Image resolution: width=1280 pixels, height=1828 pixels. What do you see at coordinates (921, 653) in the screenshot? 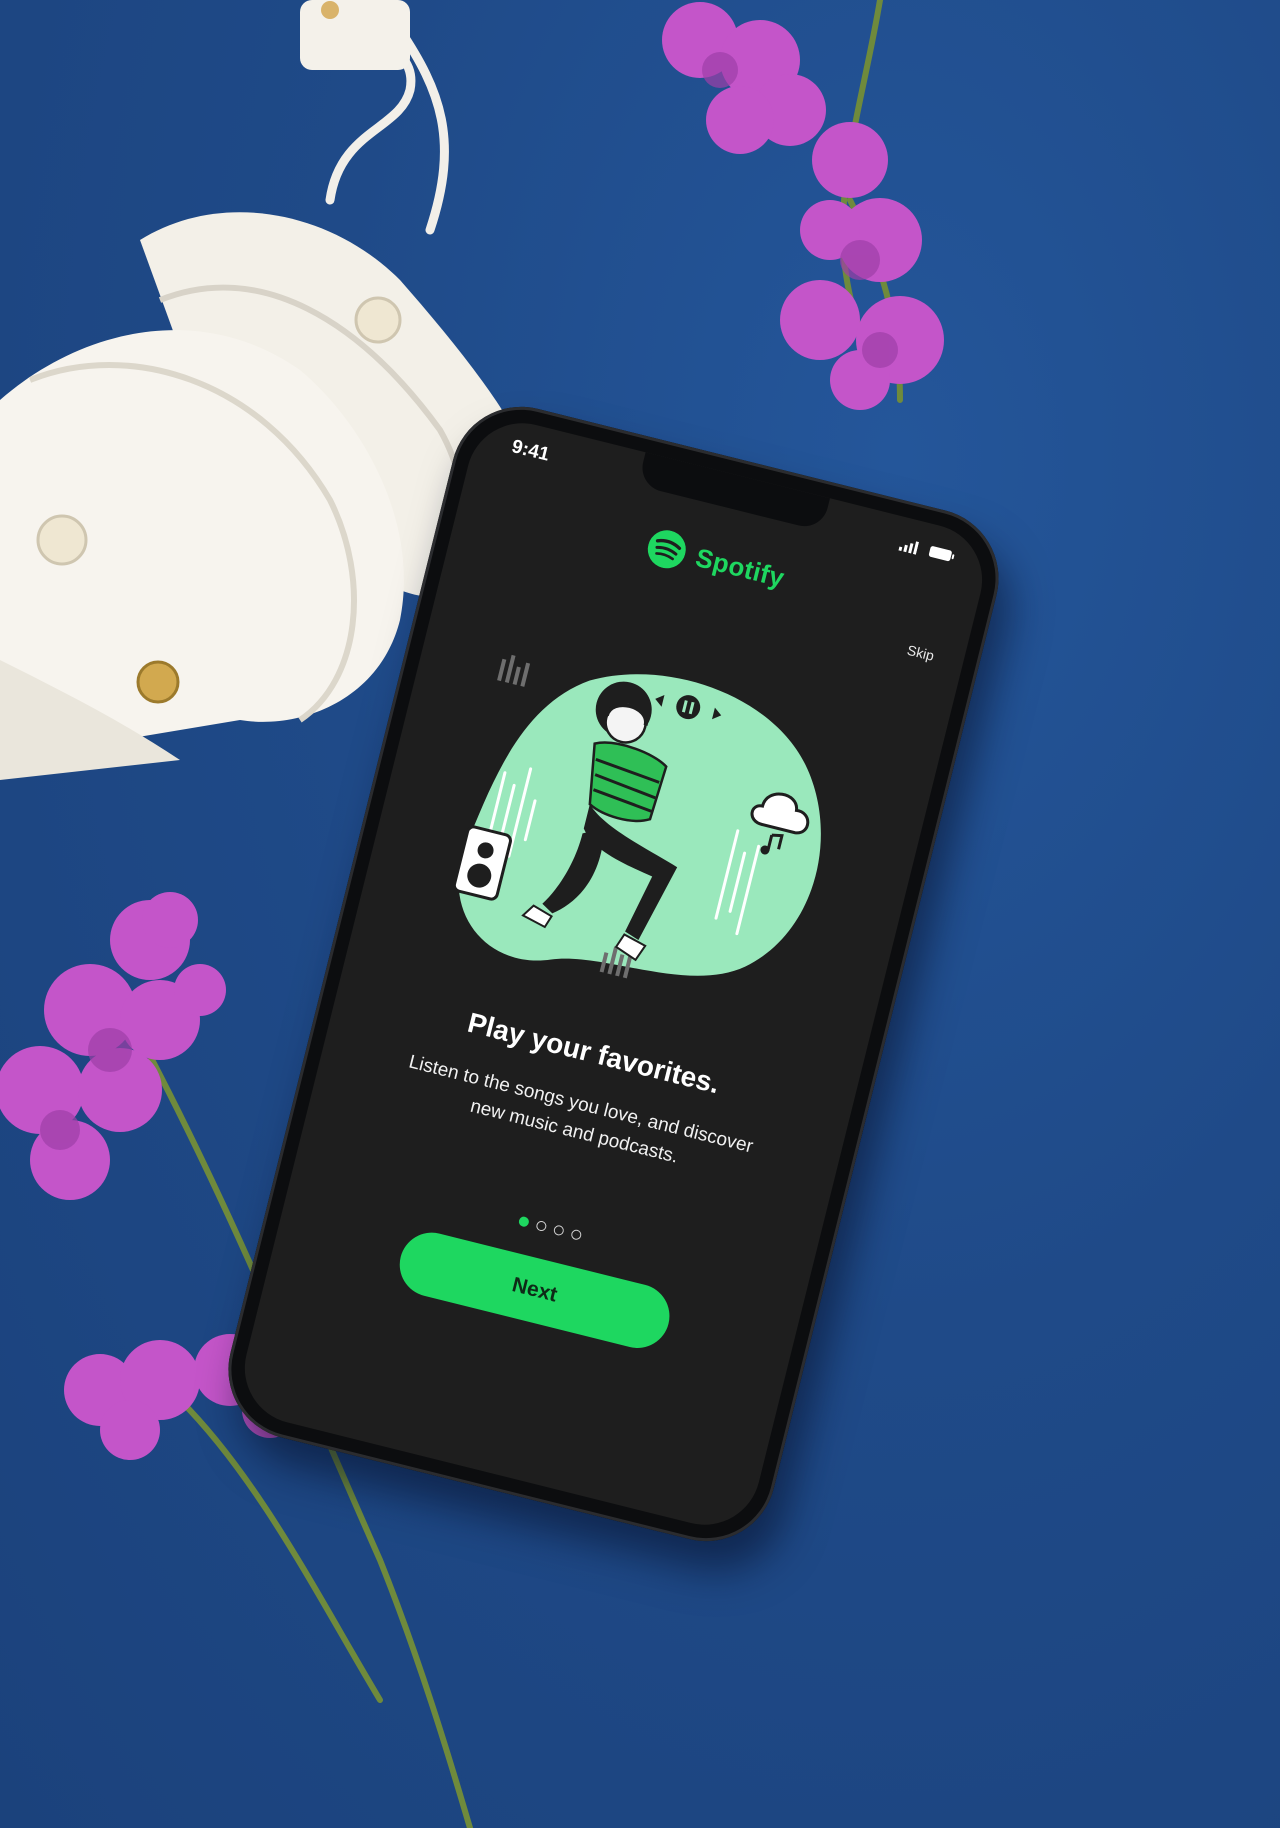
I see `skip-button: Skip` at bounding box center [921, 653].